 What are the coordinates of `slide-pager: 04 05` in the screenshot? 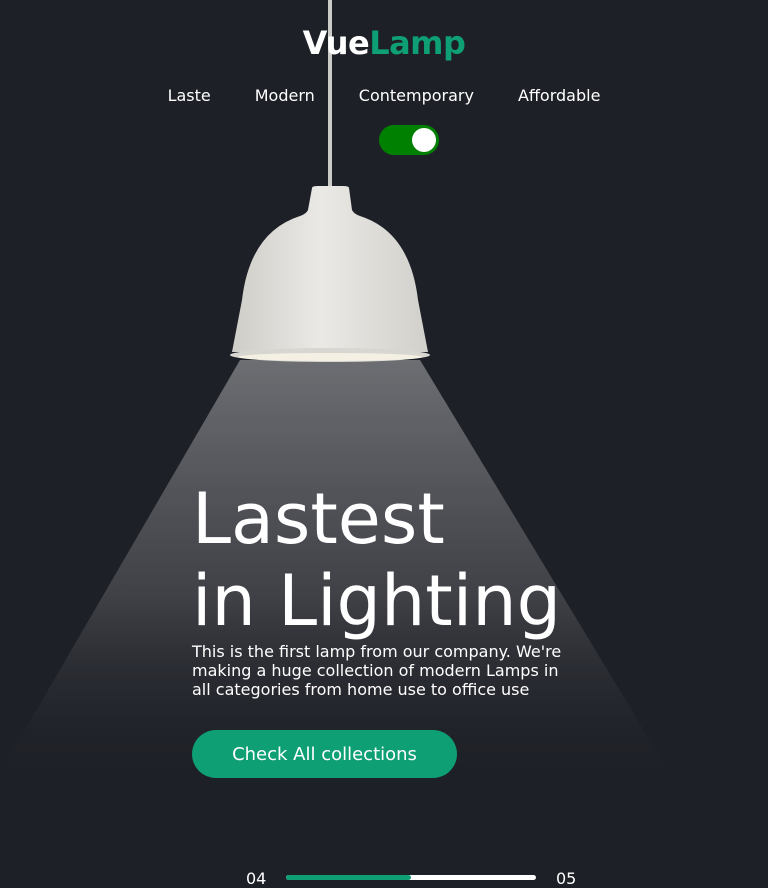 It's located at (384, 878).